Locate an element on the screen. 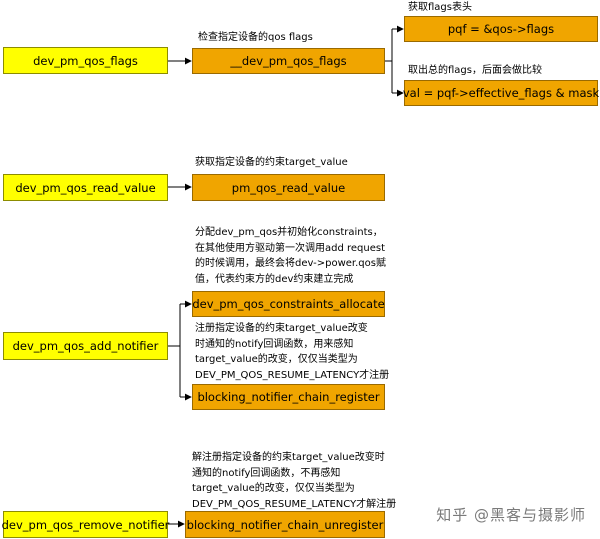  box-blocking-notifier-chain-register: blocking_notifier_chain_register is located at coordinates (288, 397).